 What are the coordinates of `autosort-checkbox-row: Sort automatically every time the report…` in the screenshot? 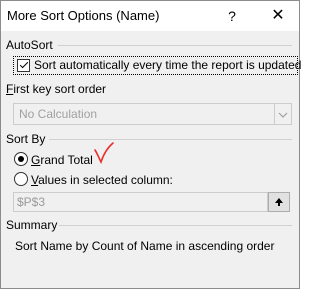 It's located at (157, 65).